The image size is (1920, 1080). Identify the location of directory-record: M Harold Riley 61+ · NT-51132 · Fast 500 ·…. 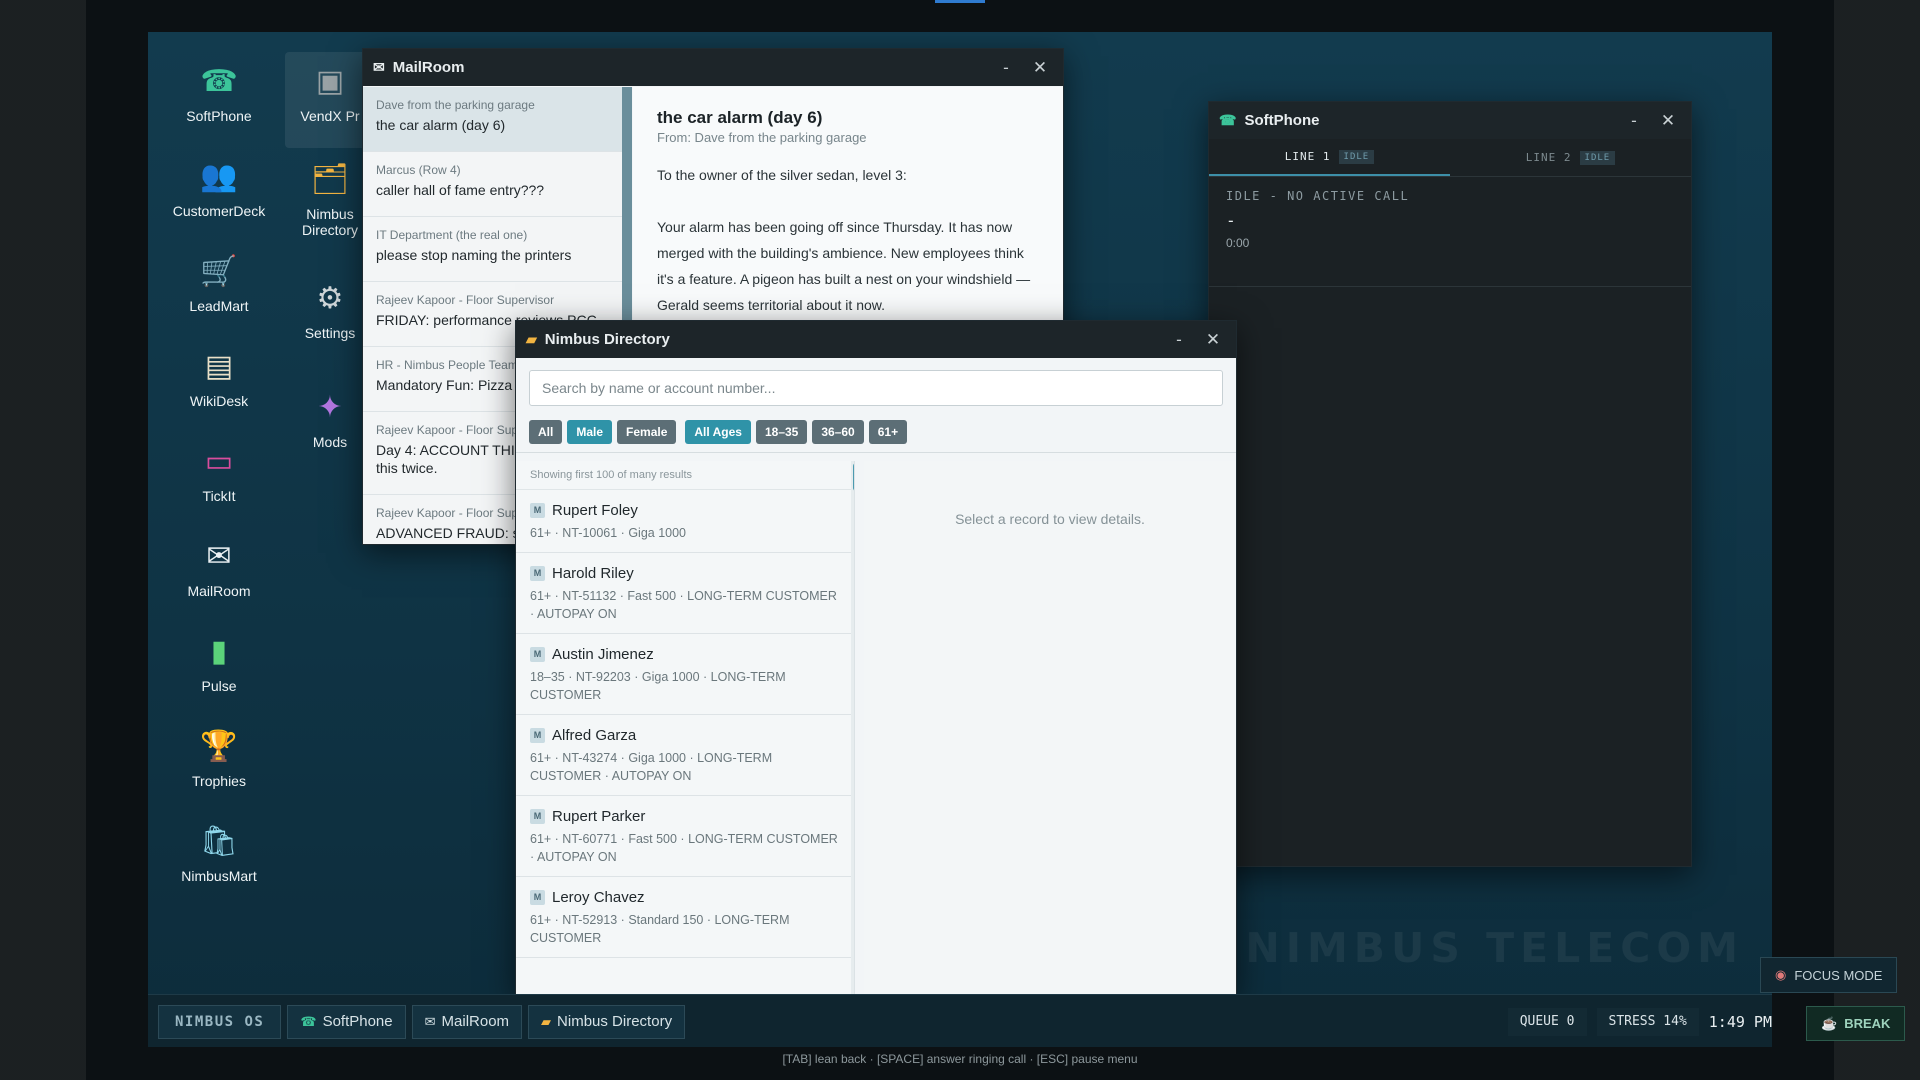
(685, 593).